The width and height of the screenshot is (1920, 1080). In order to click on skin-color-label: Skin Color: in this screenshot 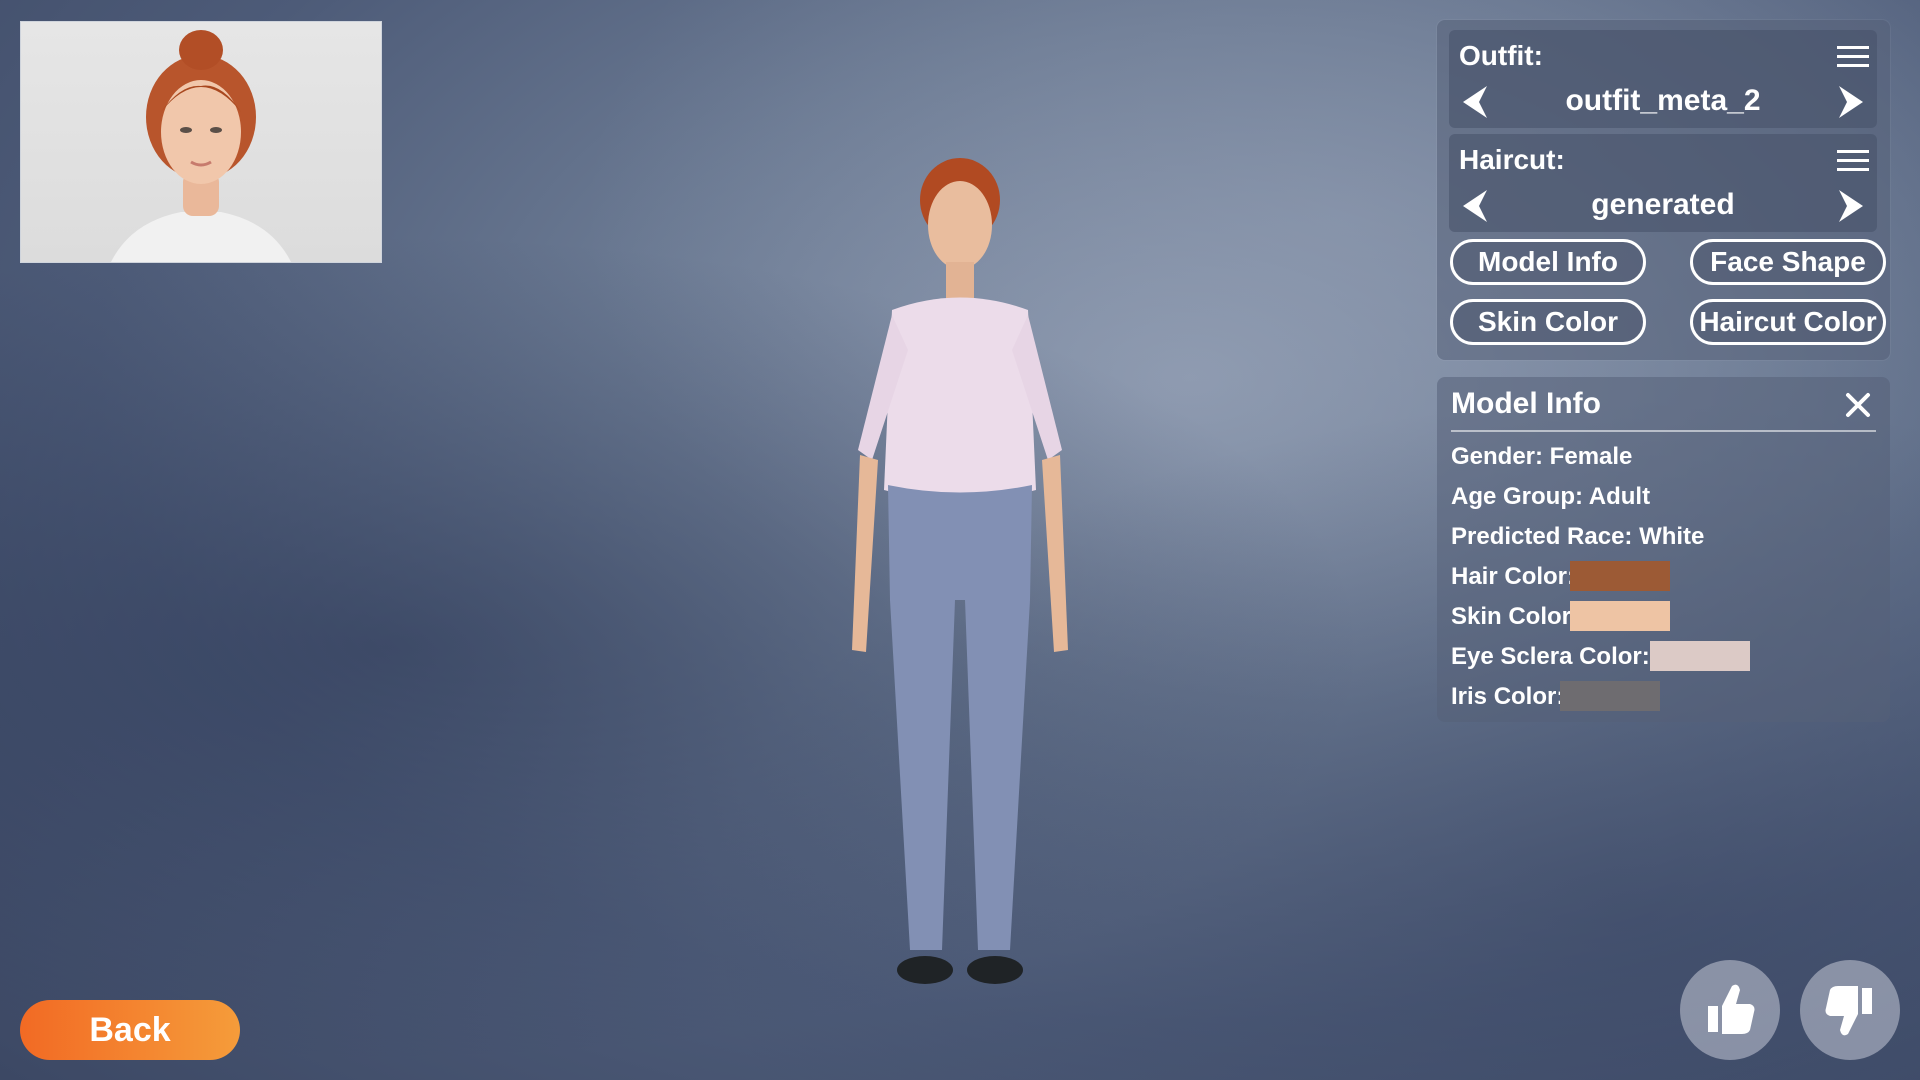, I will do `click(1515, 616)`.